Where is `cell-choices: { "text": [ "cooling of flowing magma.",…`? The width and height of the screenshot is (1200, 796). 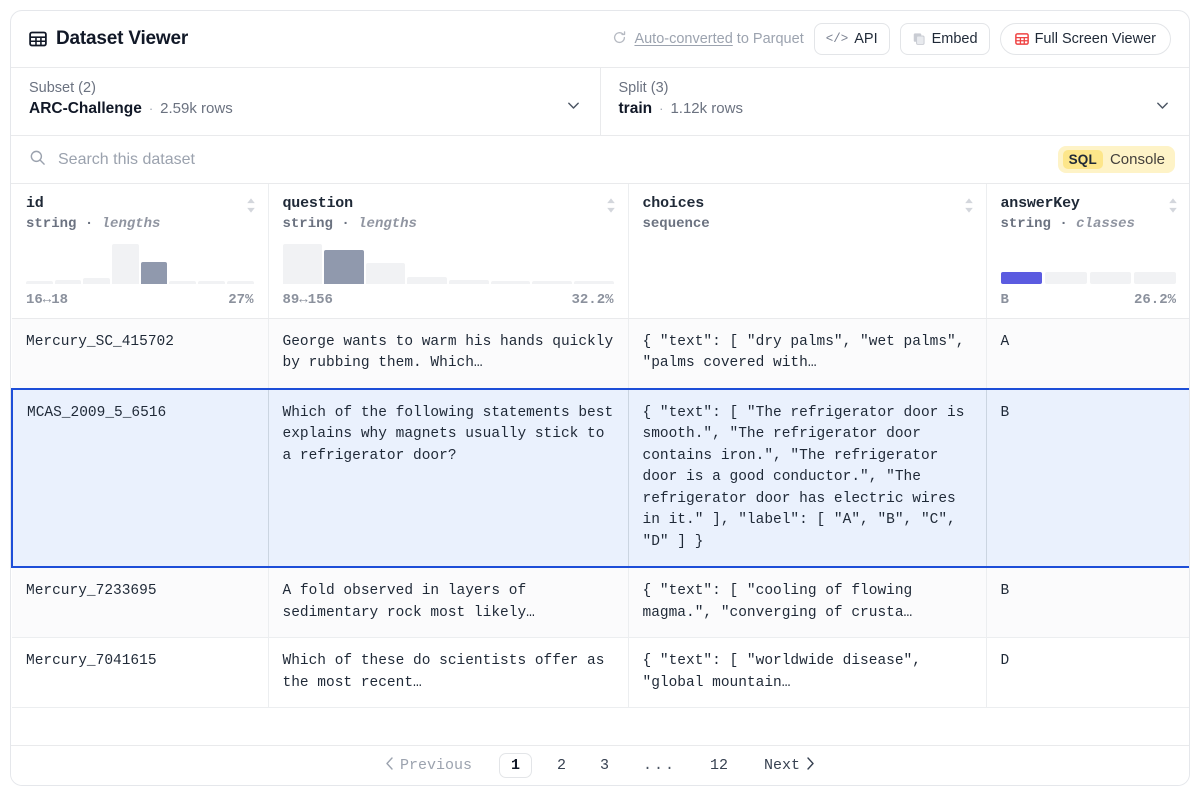
cell-choices: { "text": [ "cooling of flowing magma.",… is located at coordinates (807, 602).